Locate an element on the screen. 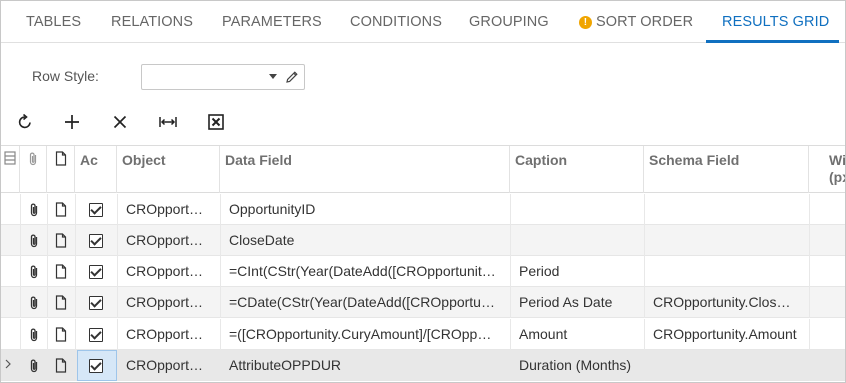 Image resolution: width=846 pixels, height=383 pixels. note-header-icon is located at coordinates (61, 169).